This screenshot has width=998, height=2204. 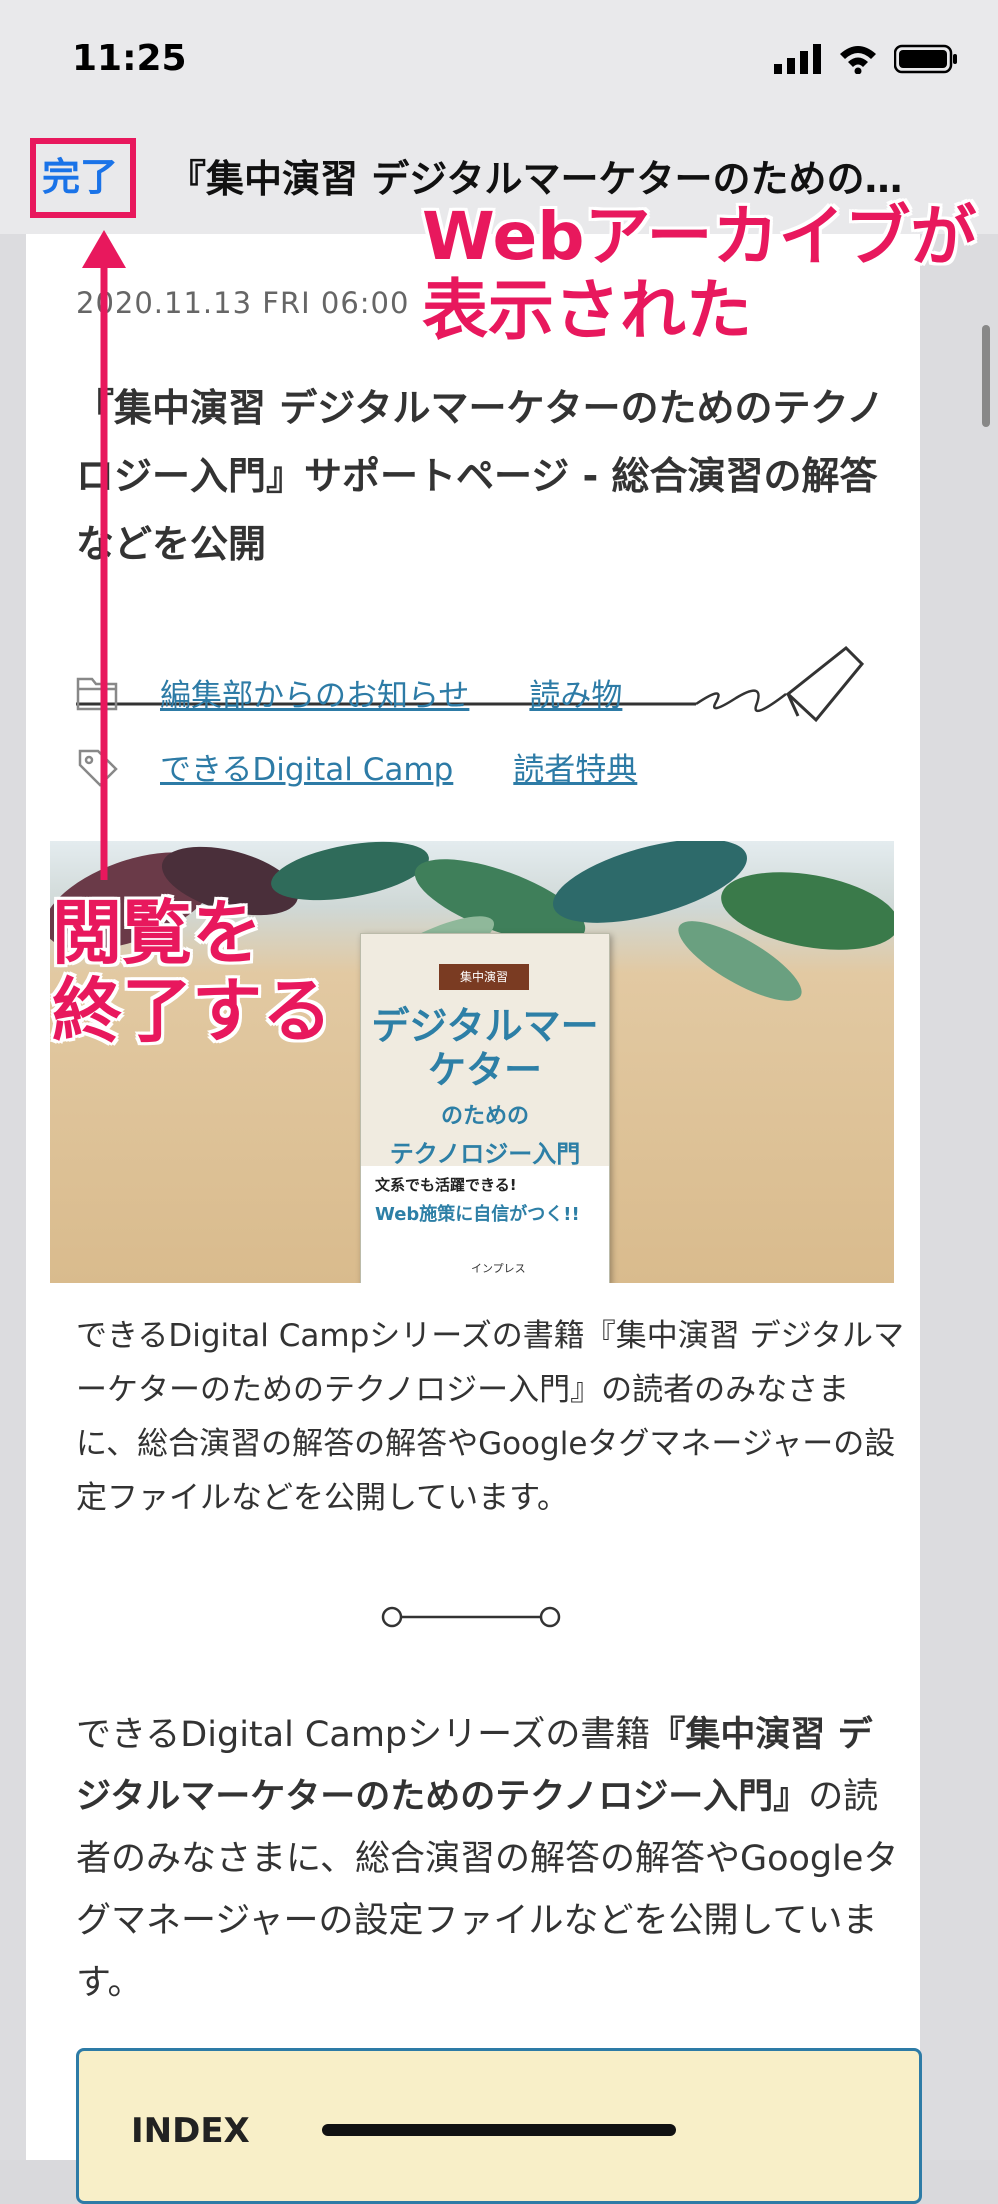 What do you see at coordinates (484, 1116) in the screenshot?
I see `book-subtitle: のための` at bounding box center [484, 1116].